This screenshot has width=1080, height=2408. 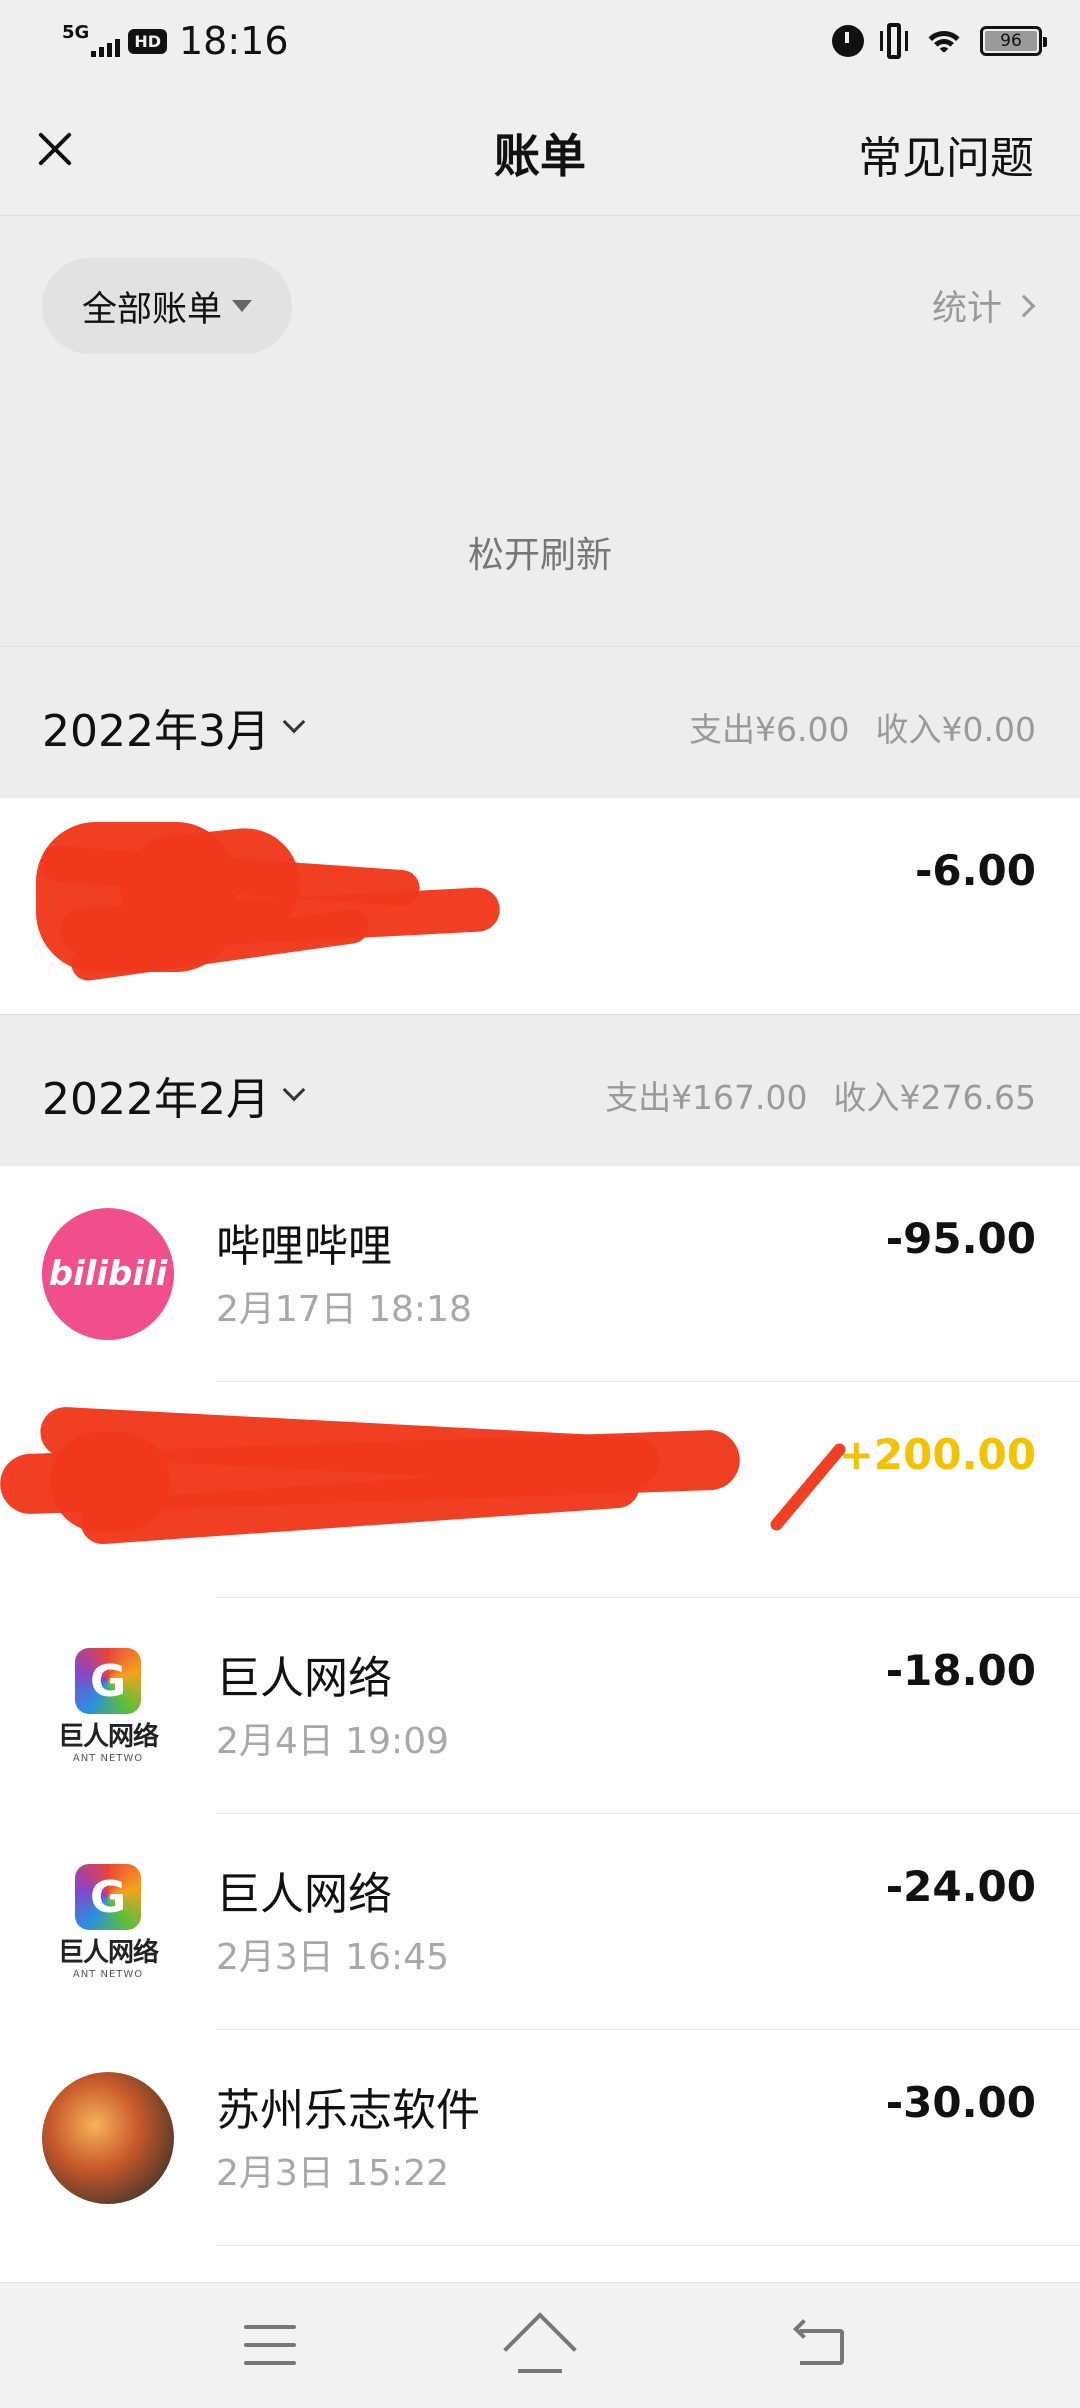 I want to click on statistics-link: 统计, so click(x=983, y=305).